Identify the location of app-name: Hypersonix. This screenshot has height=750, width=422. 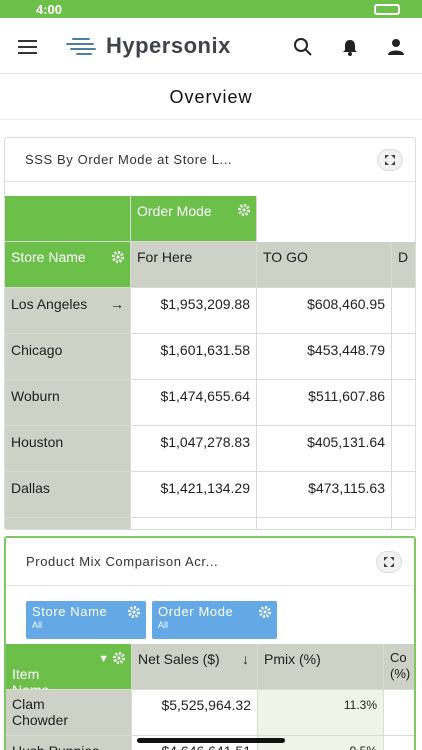
(168, 45).